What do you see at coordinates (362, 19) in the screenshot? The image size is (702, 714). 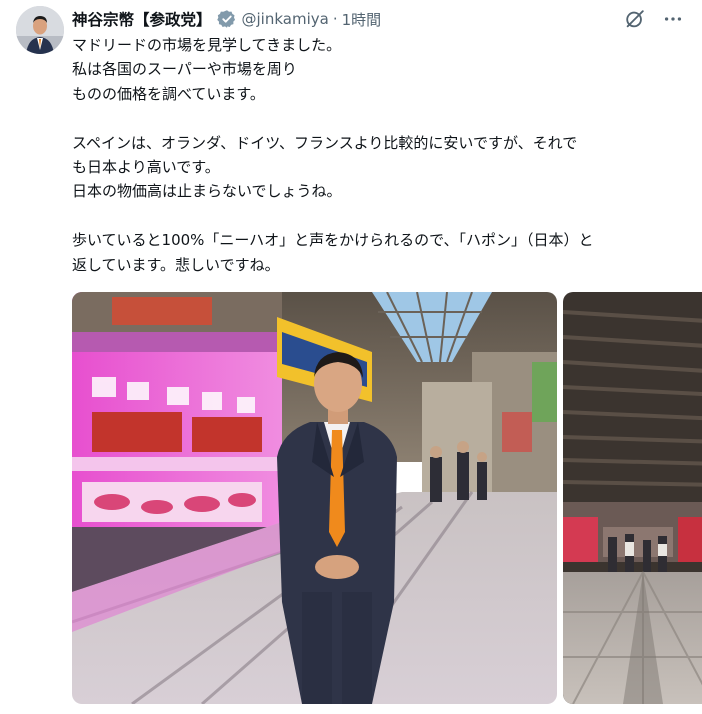 I see `post-time: 1時間` at bounding box center [362, 19].